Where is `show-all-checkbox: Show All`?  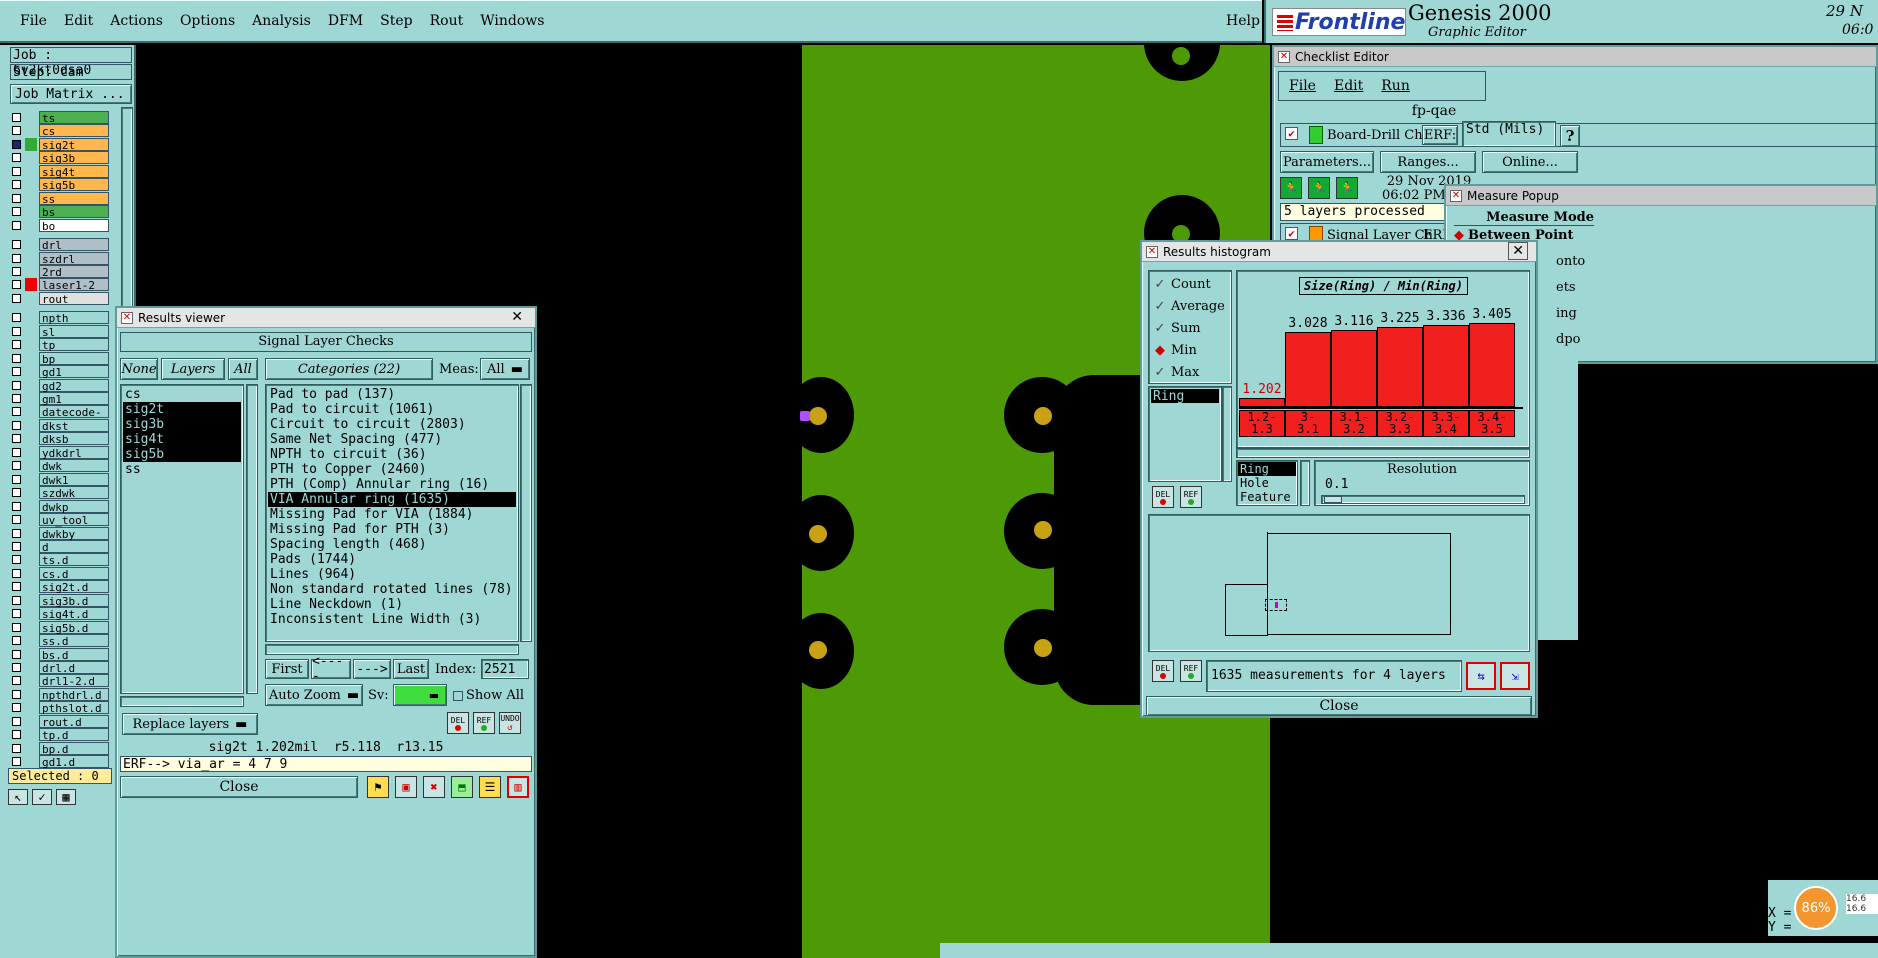 show-all-checkbox: Show All is located at coordinates (488, 695).